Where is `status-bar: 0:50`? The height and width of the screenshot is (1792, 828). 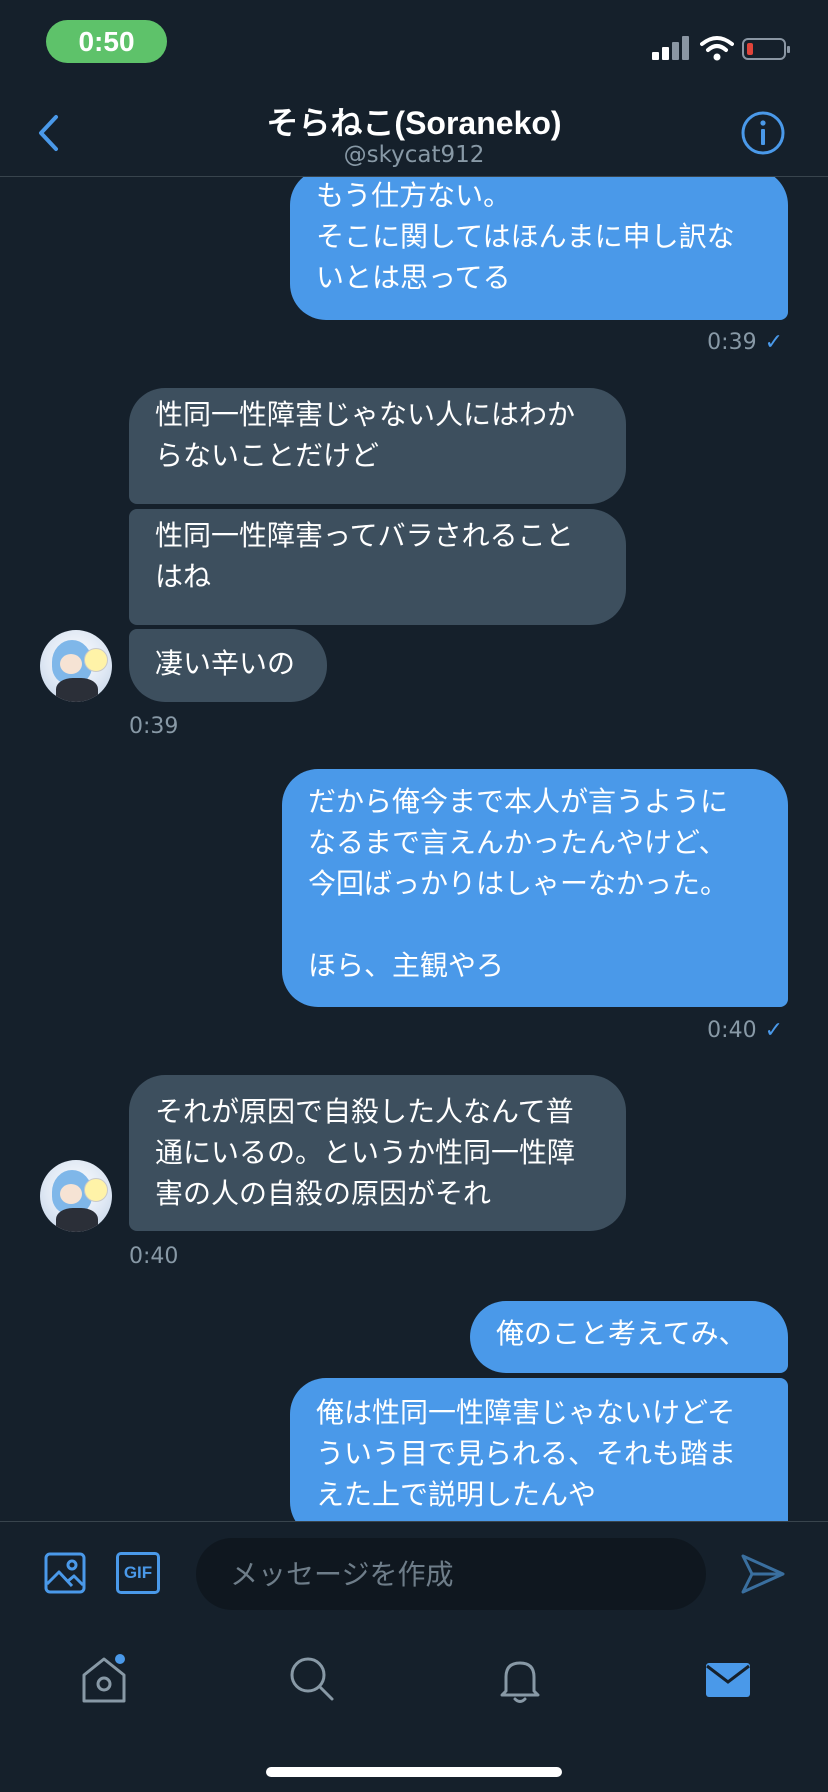 status-bar: 0:50 is located at coordinates (414, 45).